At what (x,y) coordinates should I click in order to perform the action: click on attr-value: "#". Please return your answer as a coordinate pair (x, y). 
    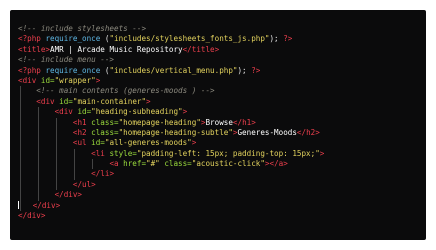
    Looking at the image, I should click on (153, 164).